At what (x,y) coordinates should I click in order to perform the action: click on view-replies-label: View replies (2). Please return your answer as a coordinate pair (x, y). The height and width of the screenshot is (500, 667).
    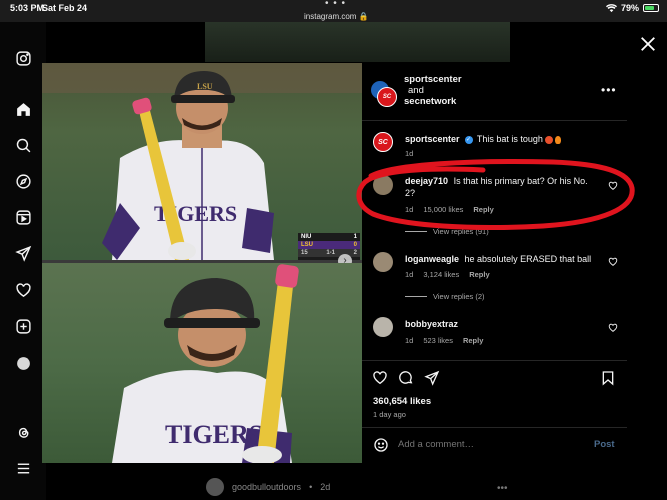
    Looking at the image, I should click on (459, 296).